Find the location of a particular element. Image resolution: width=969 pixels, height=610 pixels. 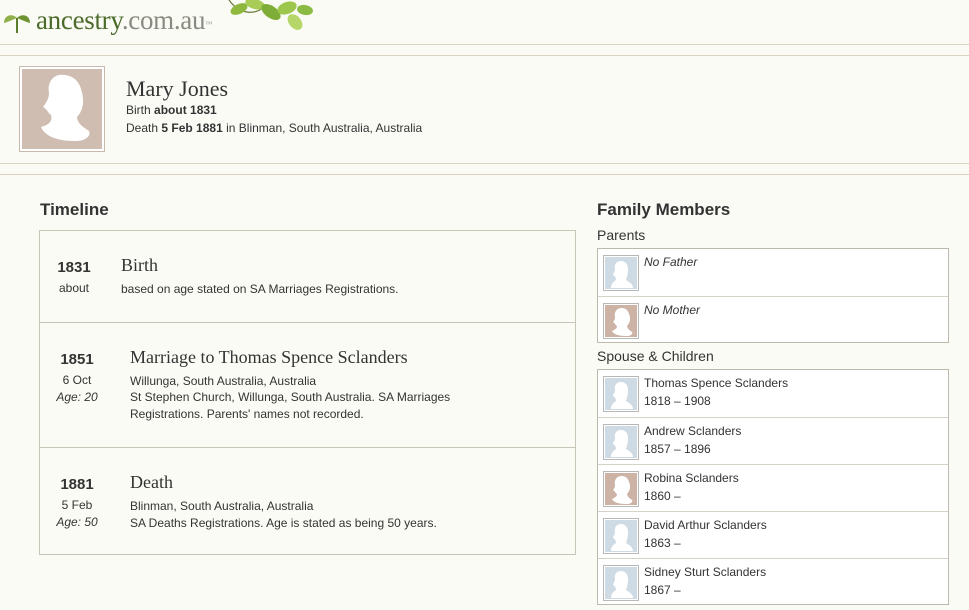

death-place-prefix: in is located at coordinates (231, 128).